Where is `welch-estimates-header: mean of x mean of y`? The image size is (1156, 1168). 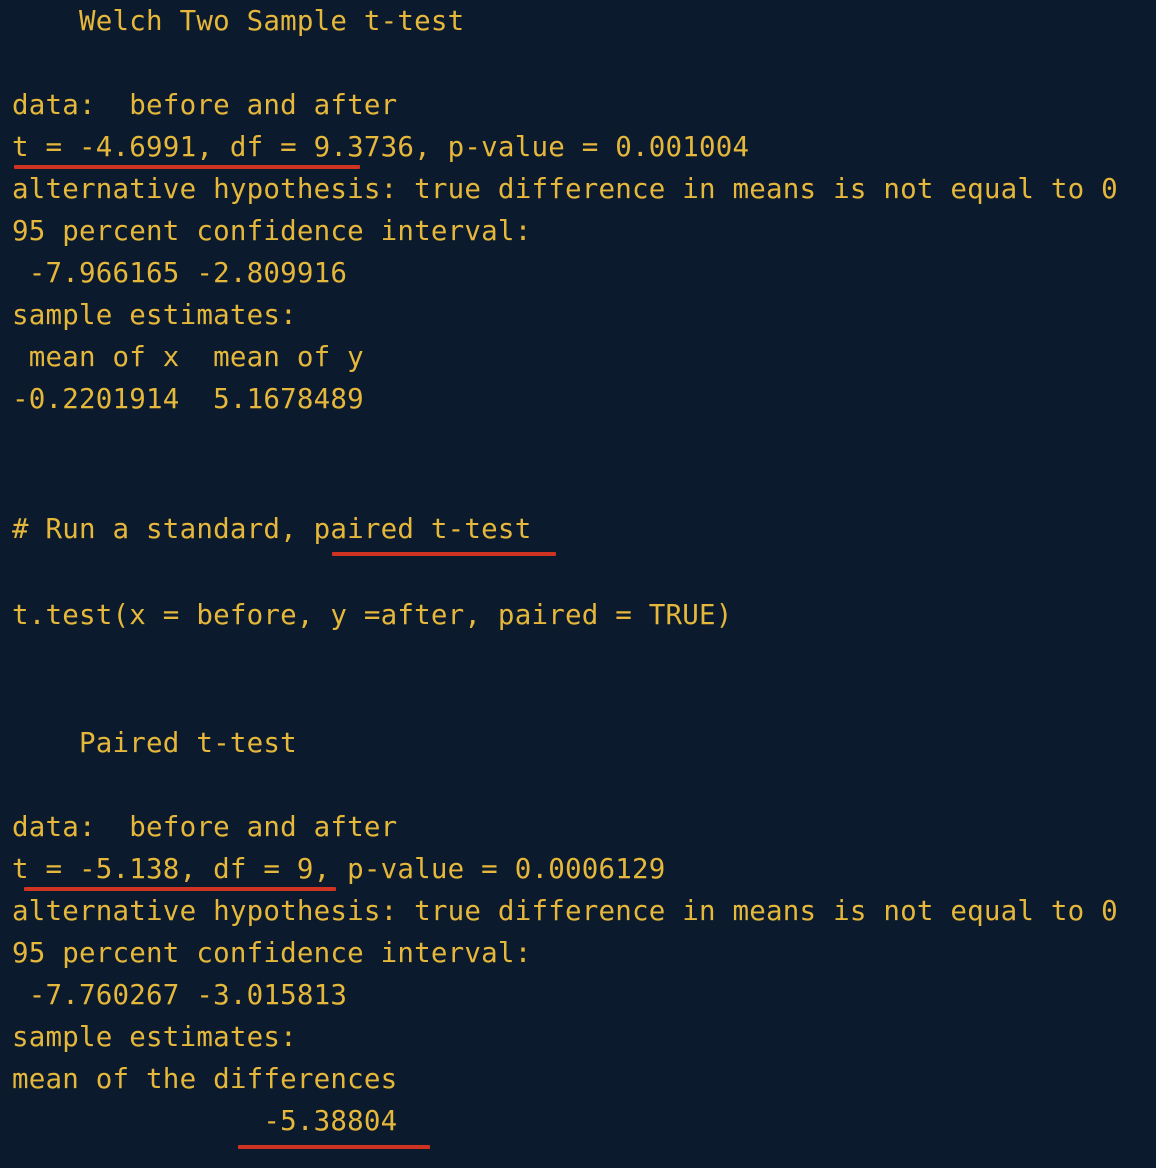
welch-estimates-header: mean of x mean of y is located at coordinates (188, 357).